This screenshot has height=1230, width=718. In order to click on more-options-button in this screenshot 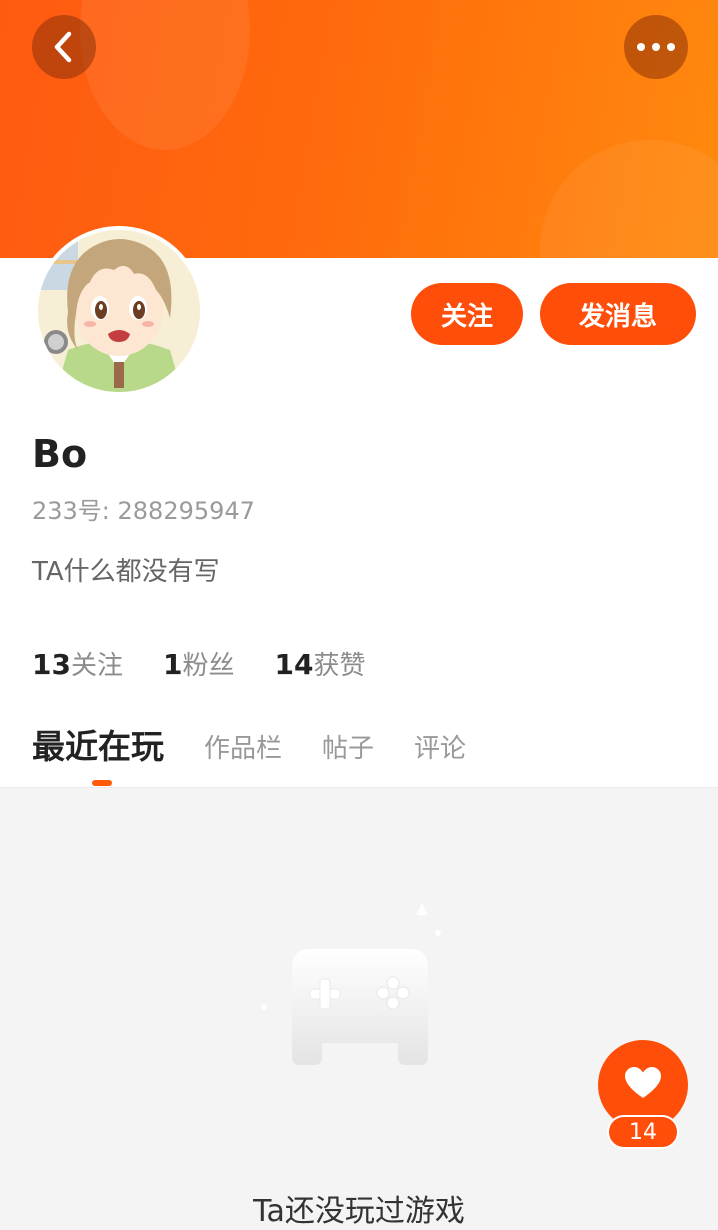, I will do `click(656, 47)`.